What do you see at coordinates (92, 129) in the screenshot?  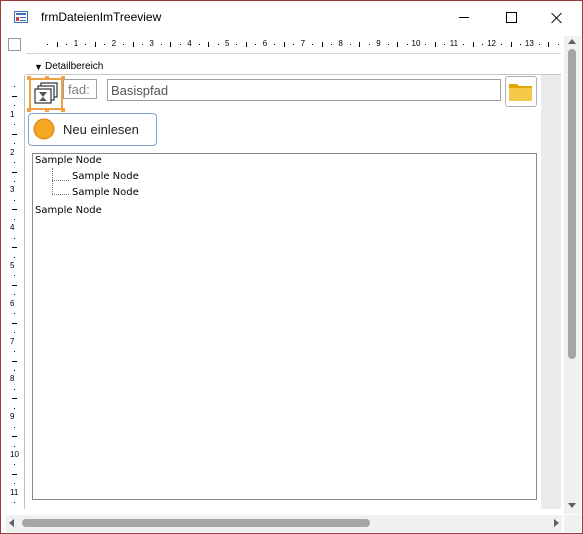 I see `refresh-button: Neu einlesen` at bounding box center [92, 129].